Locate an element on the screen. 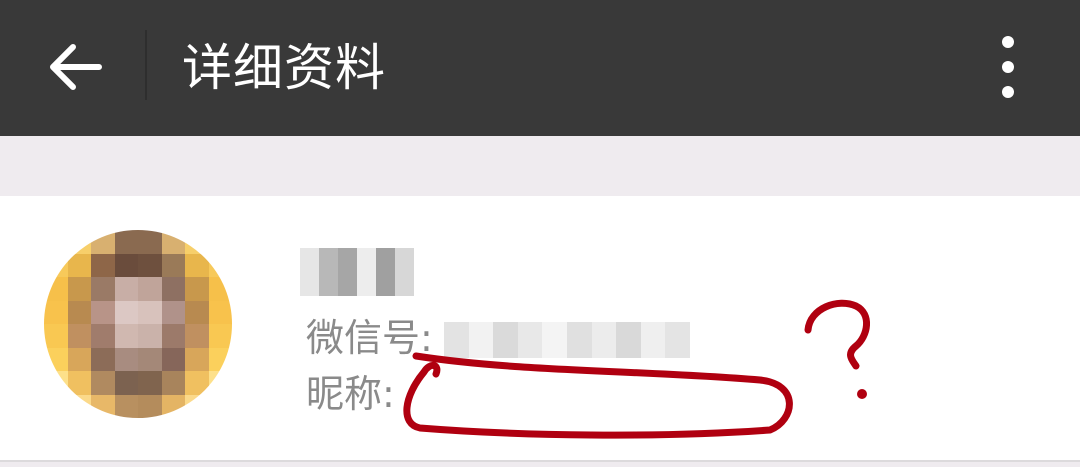 The width and height of the screenshot is (1080, 467). question-mark-dot is located at coordinates (862, 394).